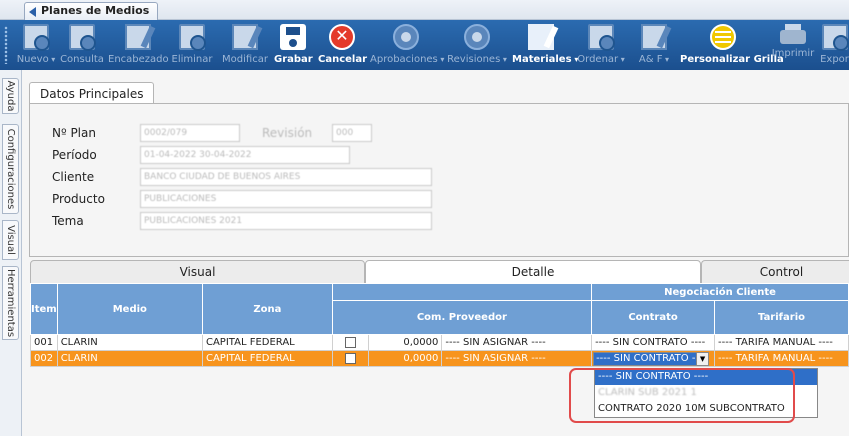  What do you see at coordinates (342, 37) in the screenshot?
I see `cancel-x-icon: ✕` at bounding box center [342, 37].